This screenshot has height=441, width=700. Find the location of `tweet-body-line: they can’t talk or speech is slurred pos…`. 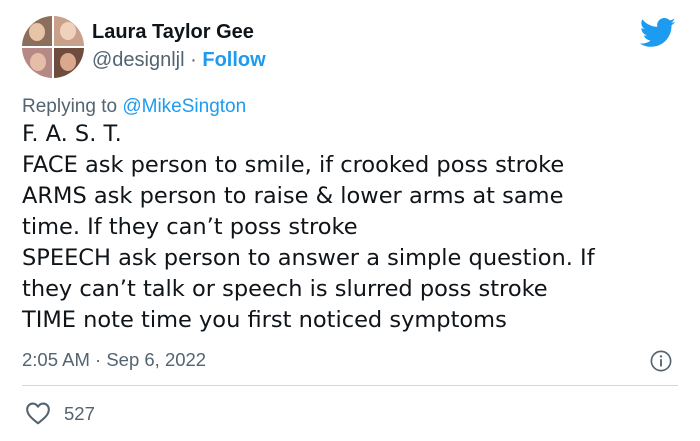

tweet-body-line: they can’t talk or speech is slurred pos… is located at coordinates (285, 289).